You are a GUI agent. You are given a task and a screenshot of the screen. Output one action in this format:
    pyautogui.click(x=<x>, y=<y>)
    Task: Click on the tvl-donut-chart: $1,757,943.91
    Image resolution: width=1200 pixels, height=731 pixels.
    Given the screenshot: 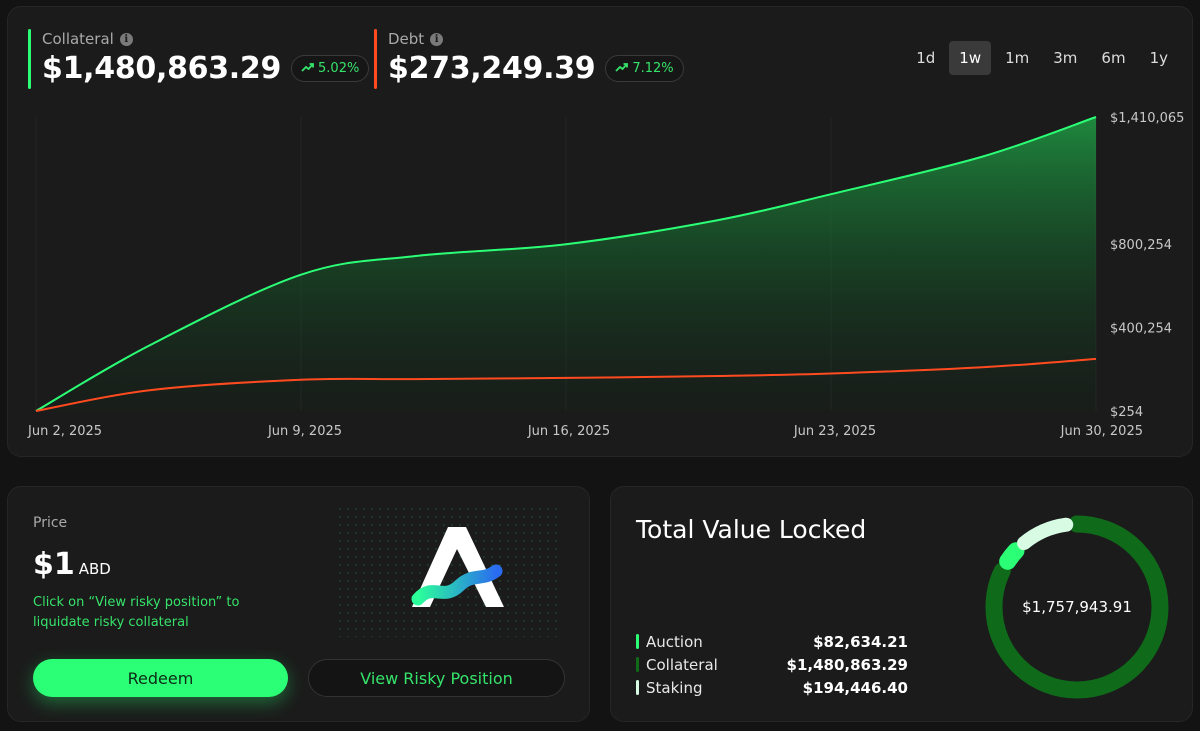 What is the action you would take?
    pyautogui.click(x=1077, y=607)
    